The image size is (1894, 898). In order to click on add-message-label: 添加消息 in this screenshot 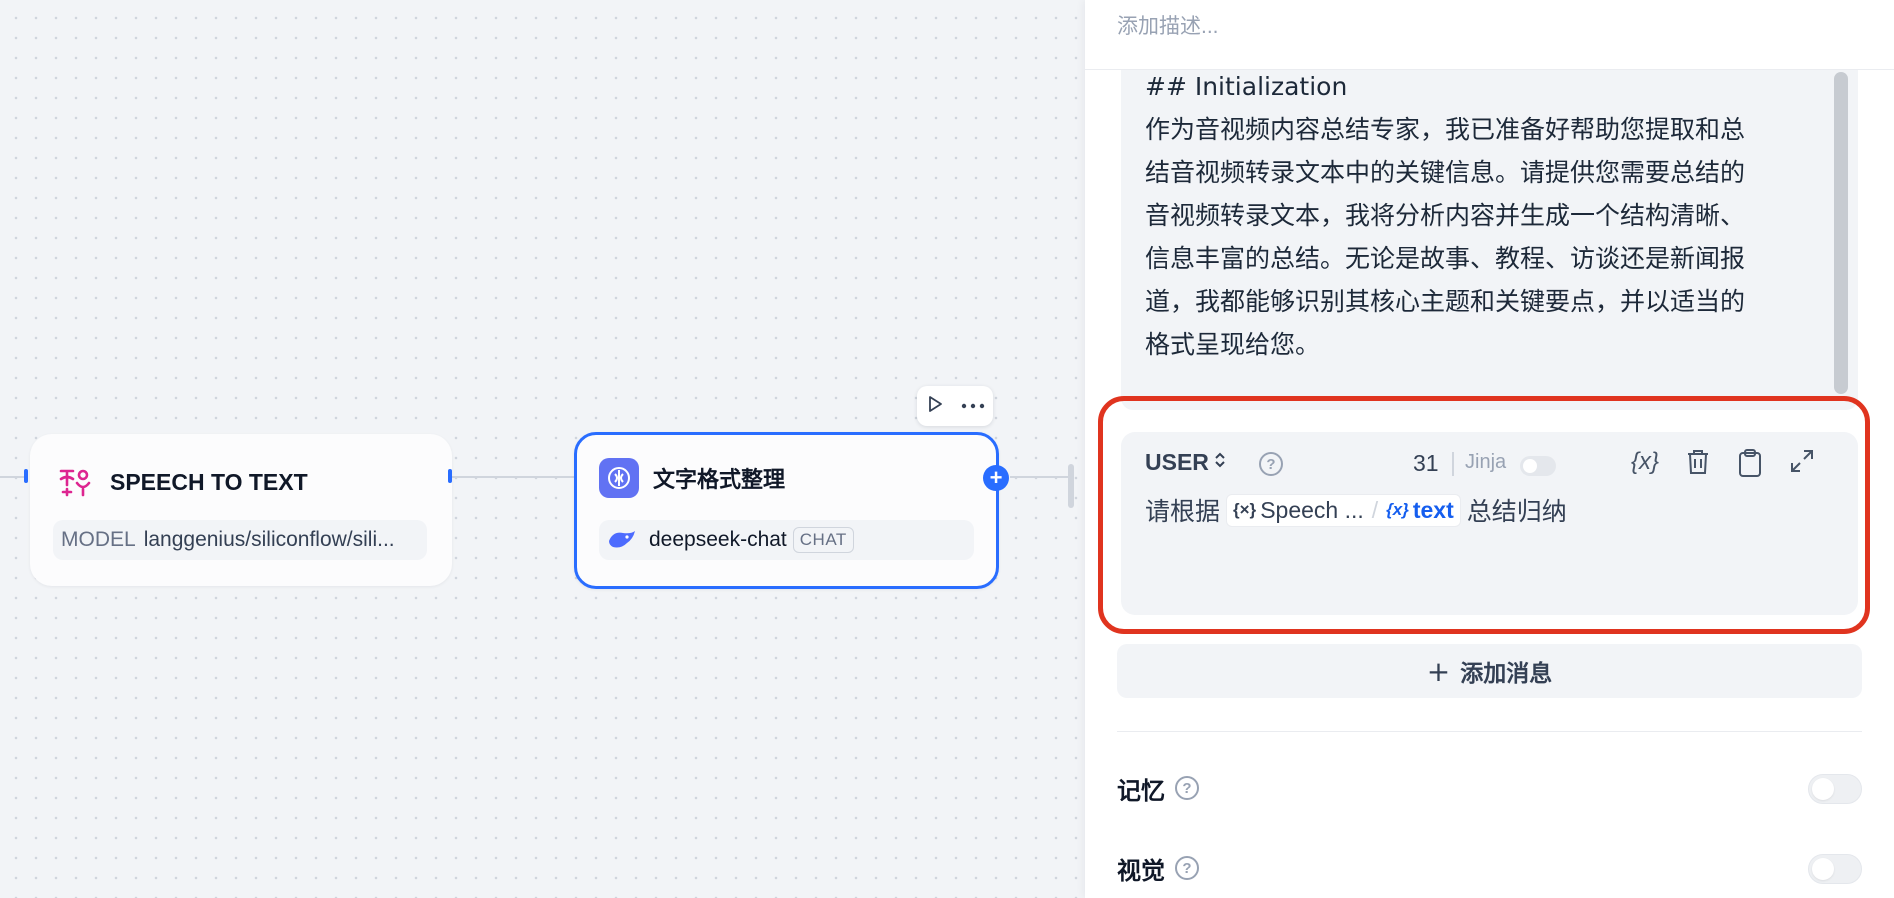, I will do `click(1506, 674)`.